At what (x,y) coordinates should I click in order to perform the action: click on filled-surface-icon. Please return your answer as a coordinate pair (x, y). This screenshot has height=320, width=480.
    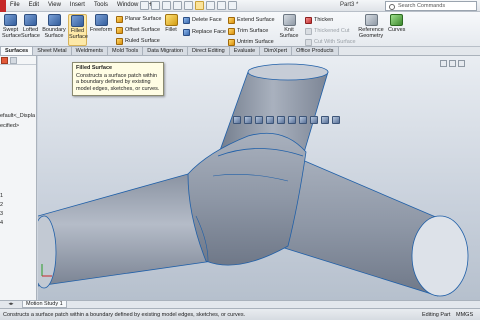
    Looking at the image, I should click on (77, 21).